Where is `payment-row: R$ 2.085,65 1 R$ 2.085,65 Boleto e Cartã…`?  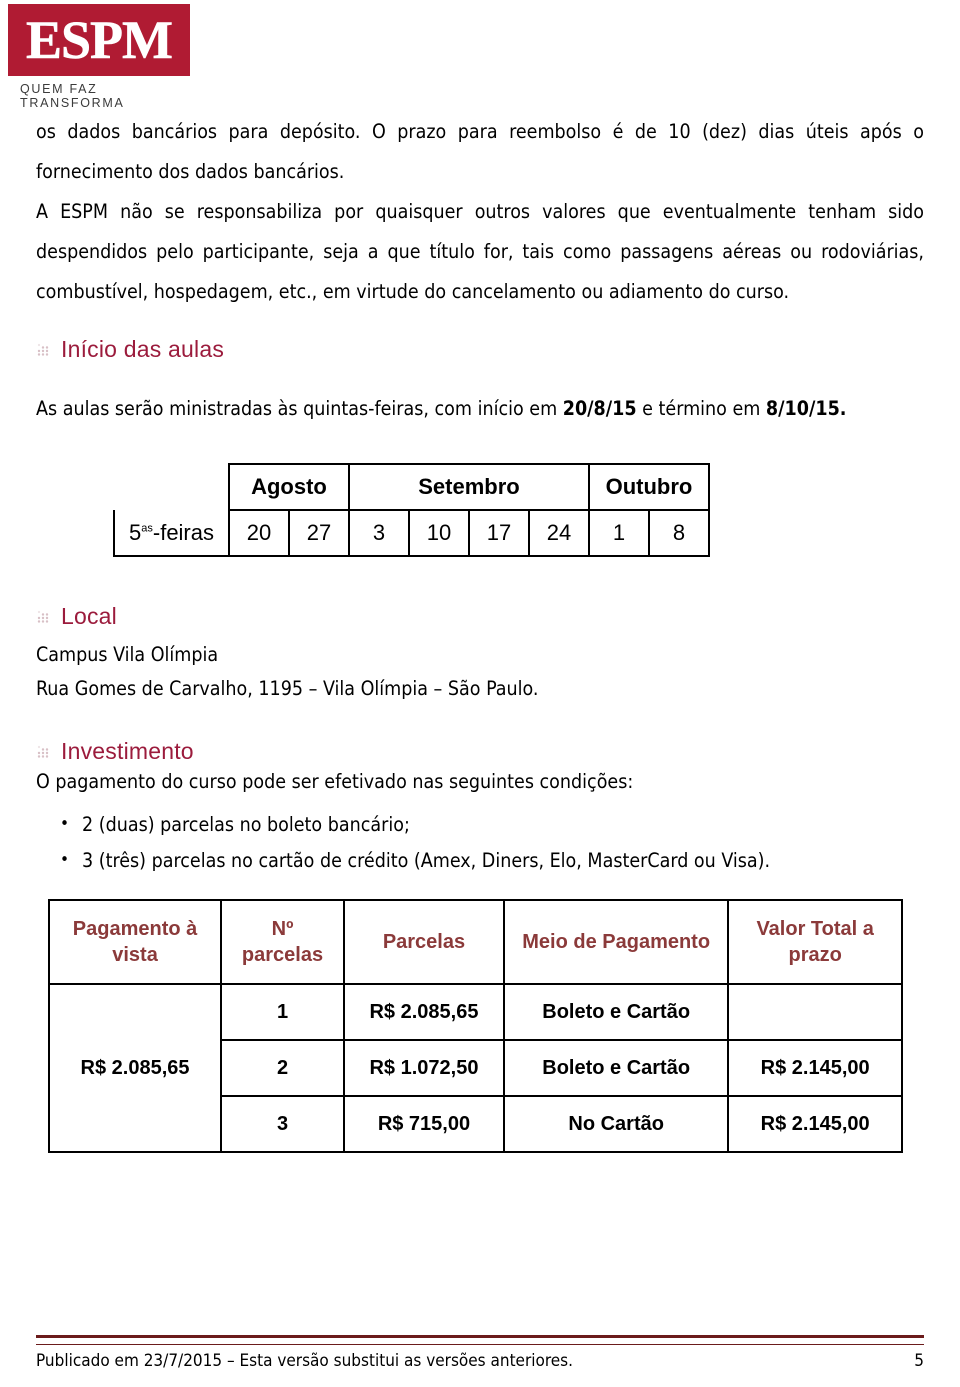 payment-row: R$ 2.085,65 1 R$ 2.085,65 Boleto e Cartã… is located at coordinates (475, 1068).